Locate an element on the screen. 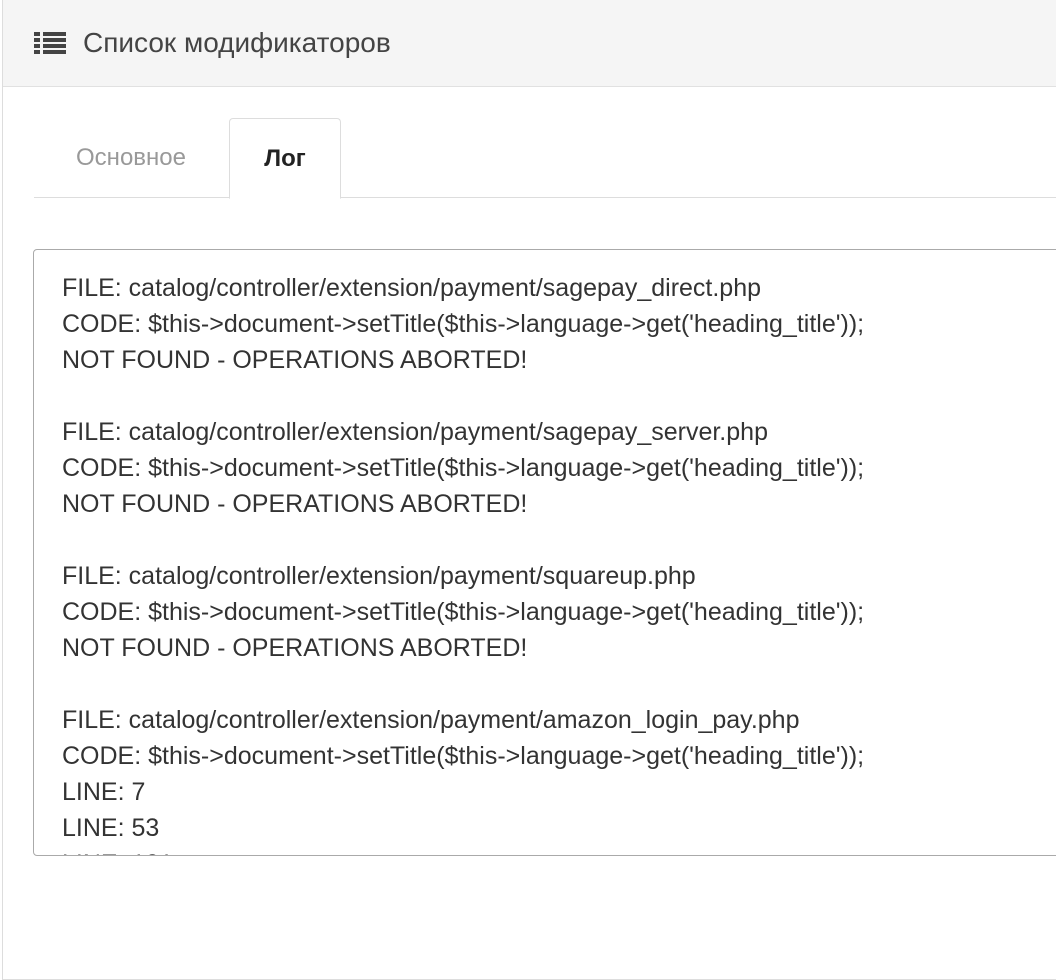  tab-main: Основное is located at coordinates (131, 158).